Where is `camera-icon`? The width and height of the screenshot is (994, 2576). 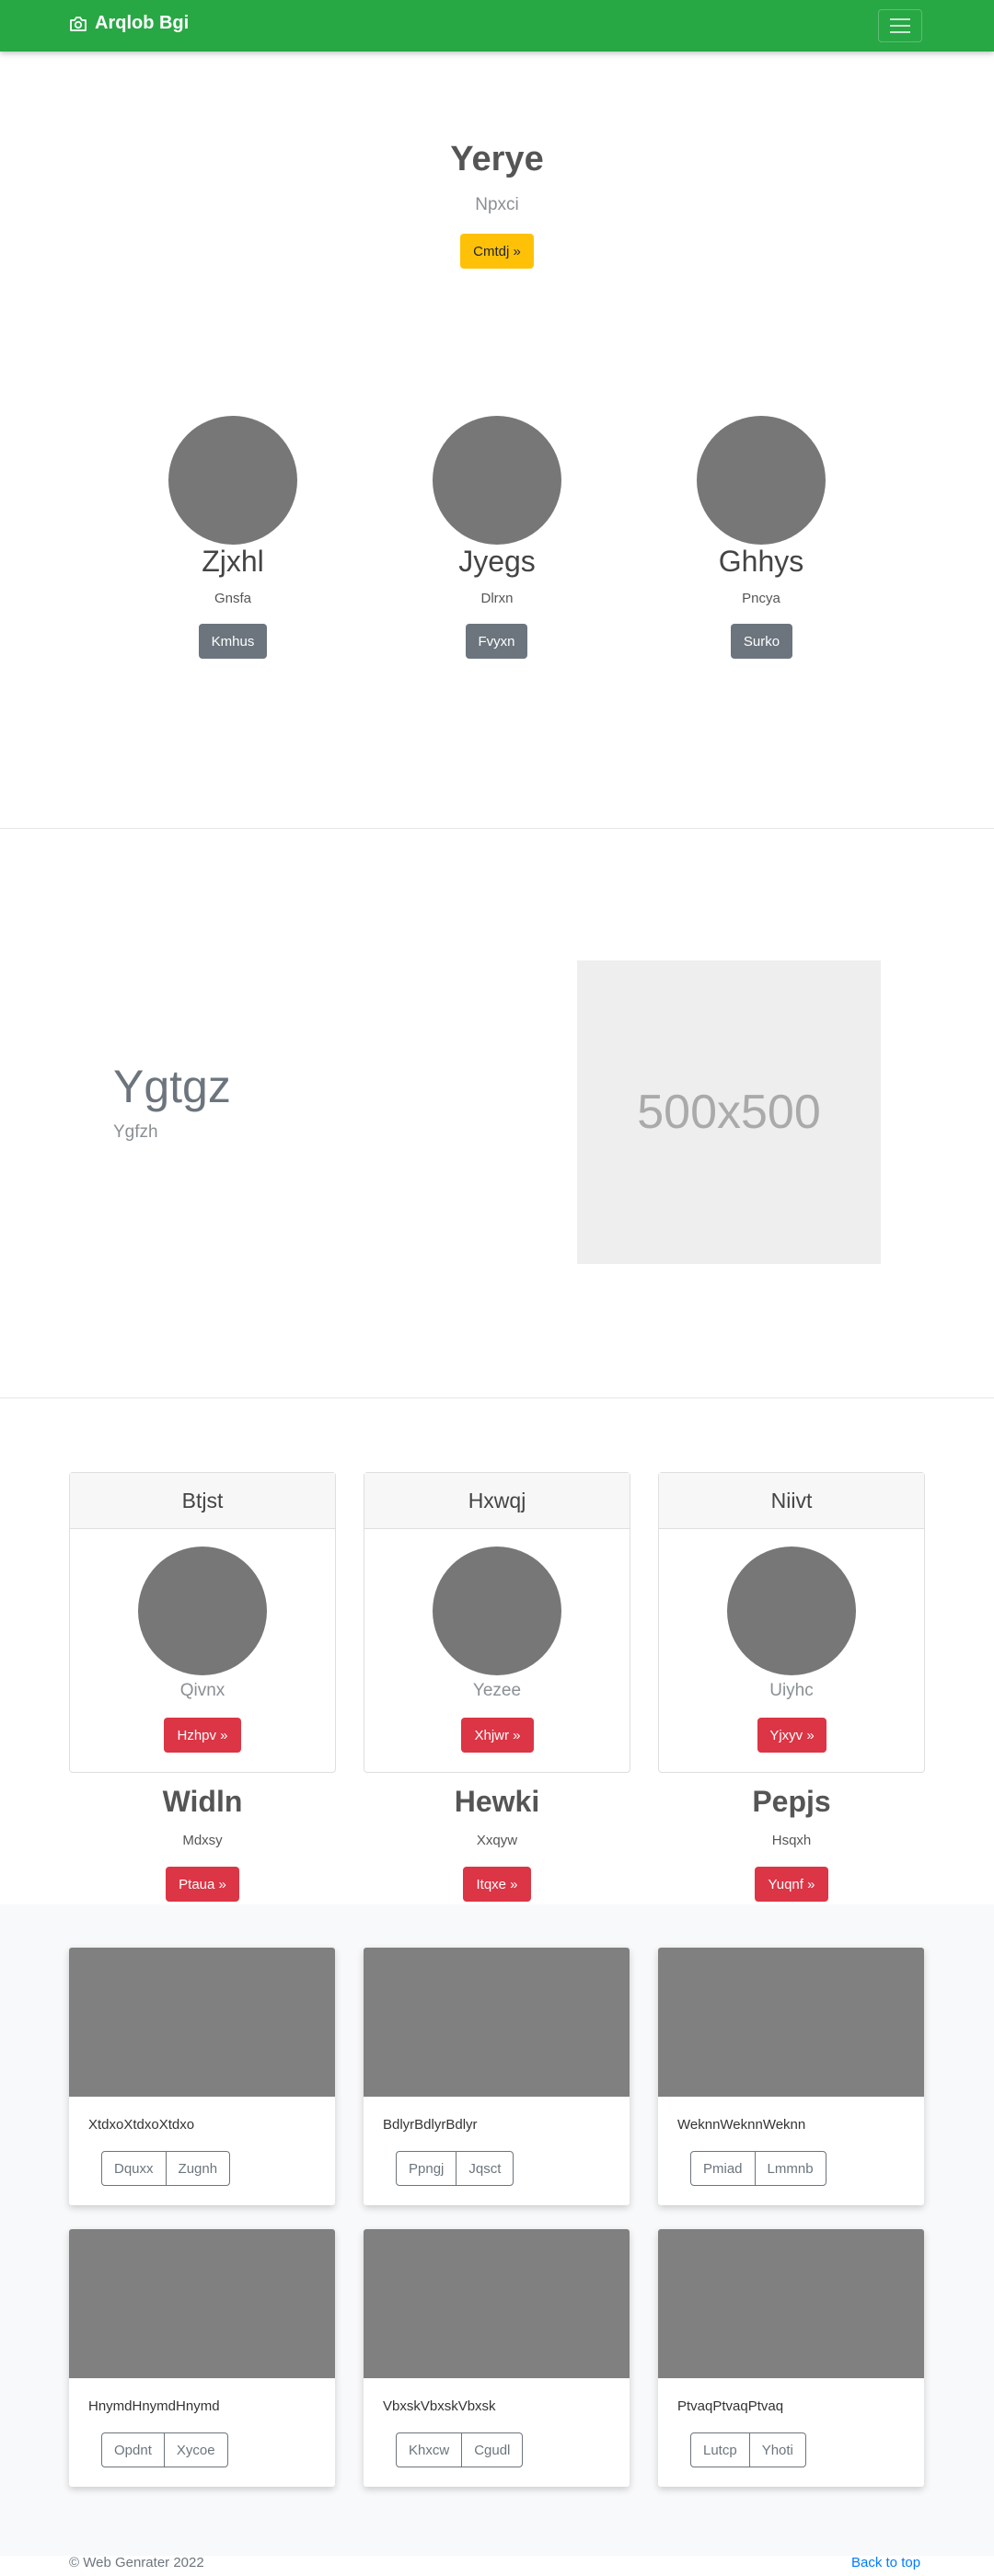
camera-icon is located at coordinates (78, 24).